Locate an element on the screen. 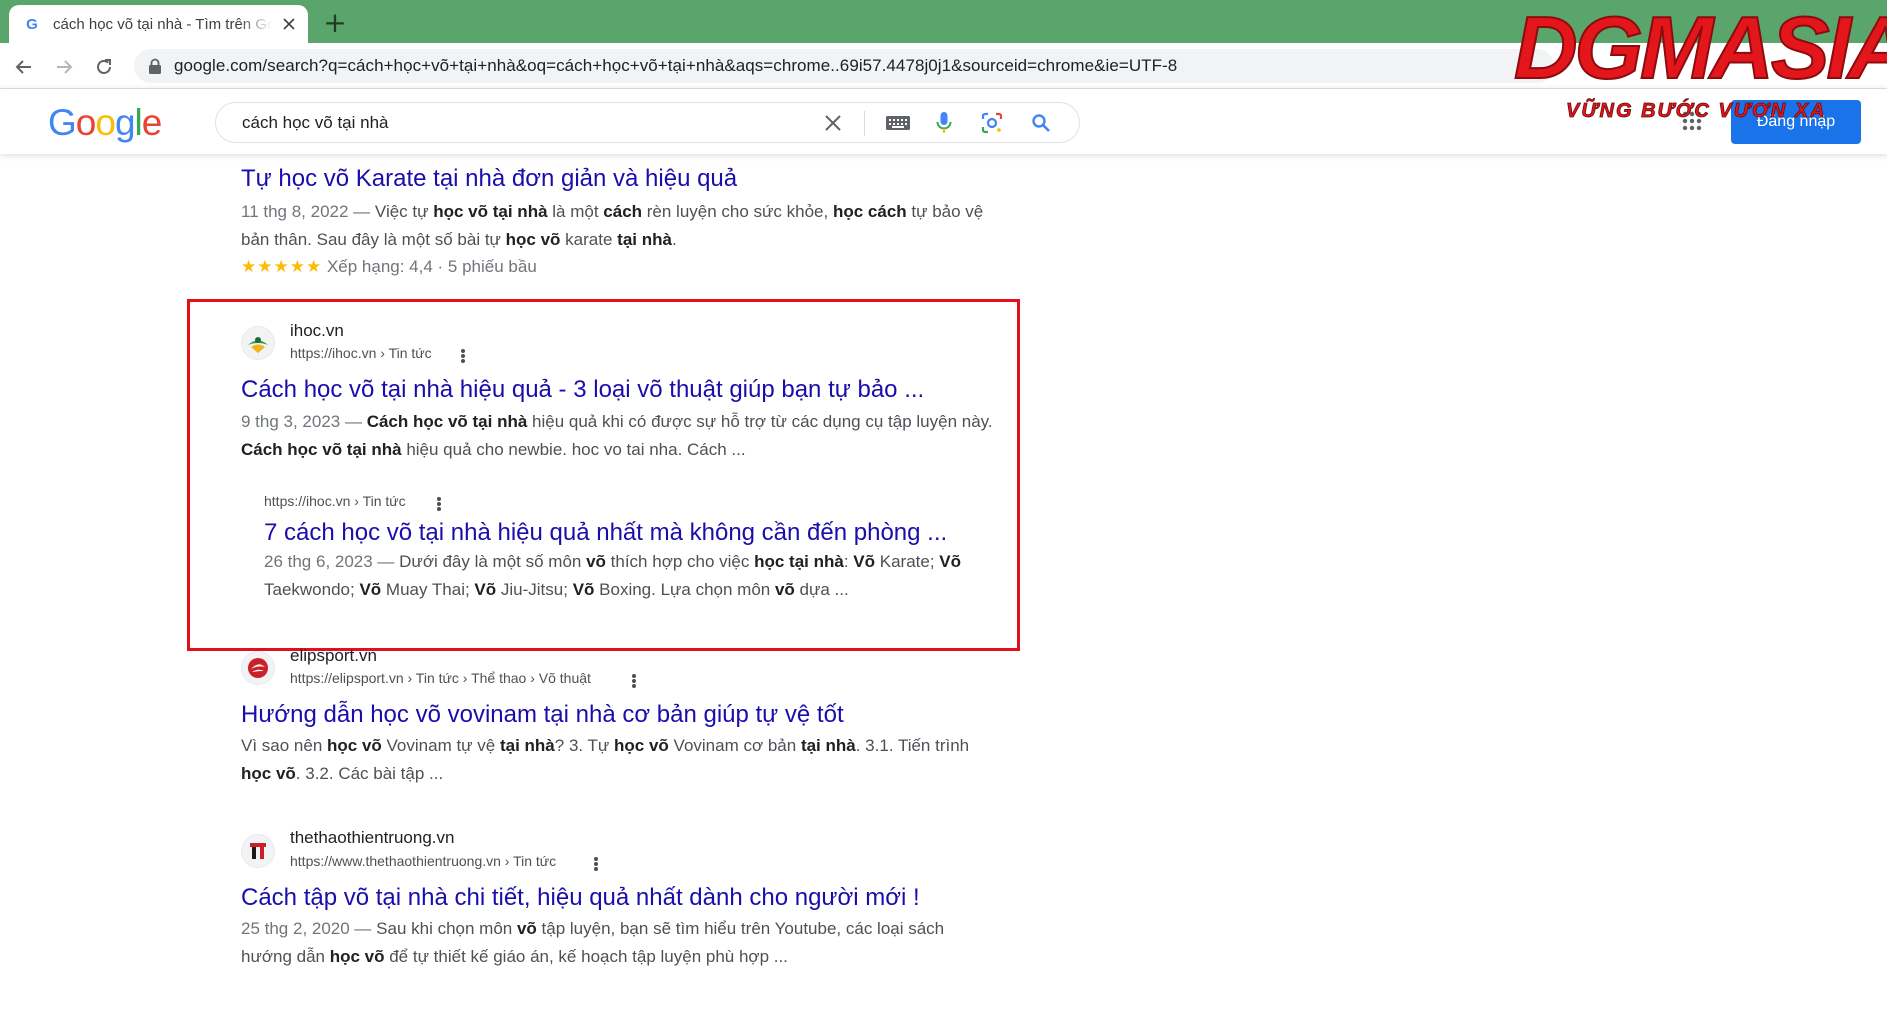 This screenshot has width=1887, height=1012. snippet-highlight: học cách is located at coordinates (869, 211).